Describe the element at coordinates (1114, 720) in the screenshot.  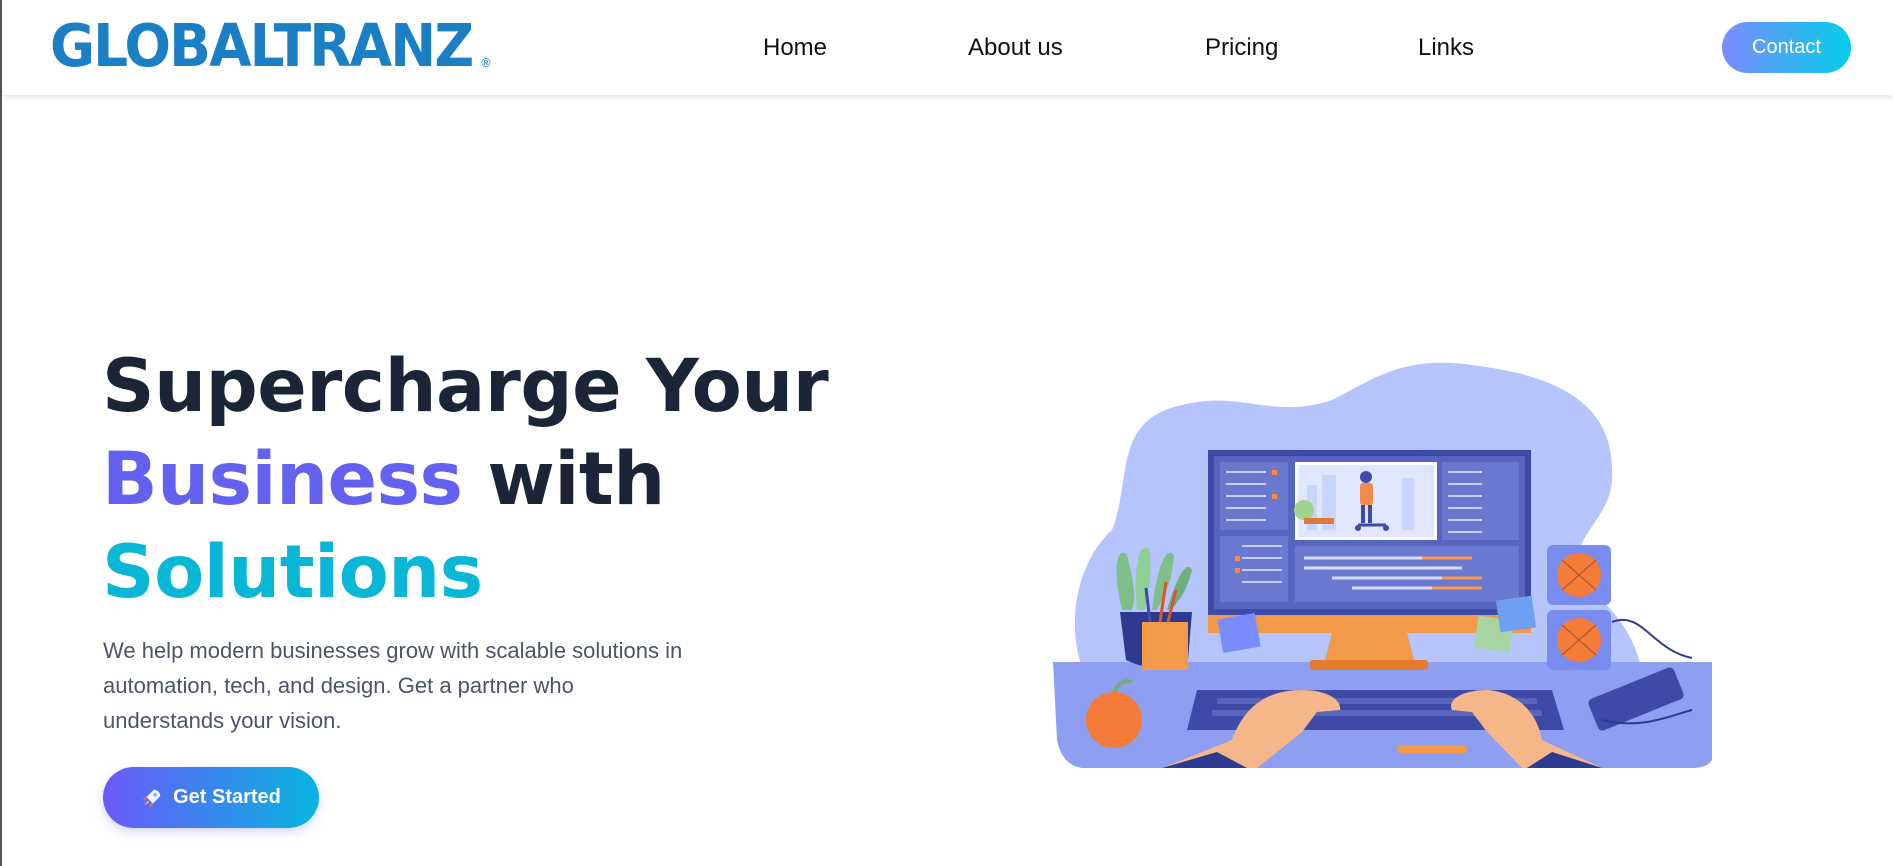
I see `orange-fruit` at that location.